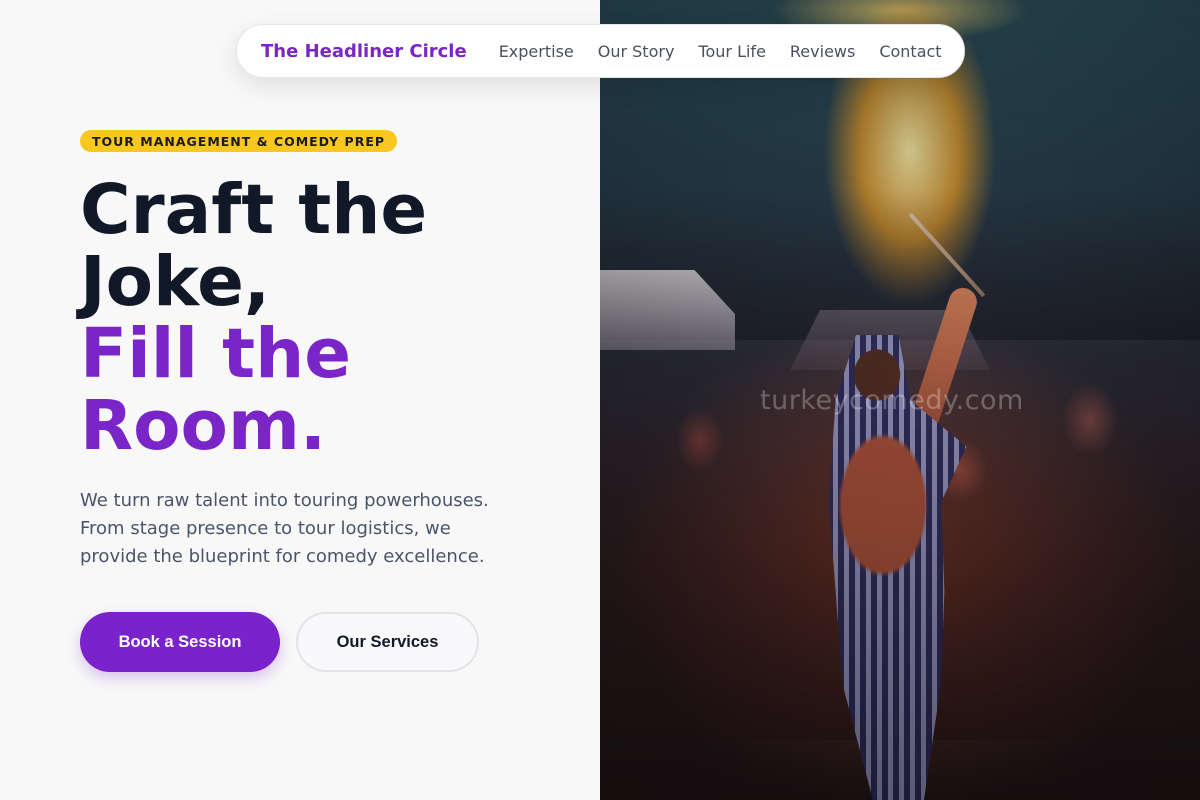 Image resolution: width=1200 pixels, height=800 pixels. Describe the element at coordinates (636, 51) in the screenshot. I see `nav-link-our-story: Our Story` at that location.